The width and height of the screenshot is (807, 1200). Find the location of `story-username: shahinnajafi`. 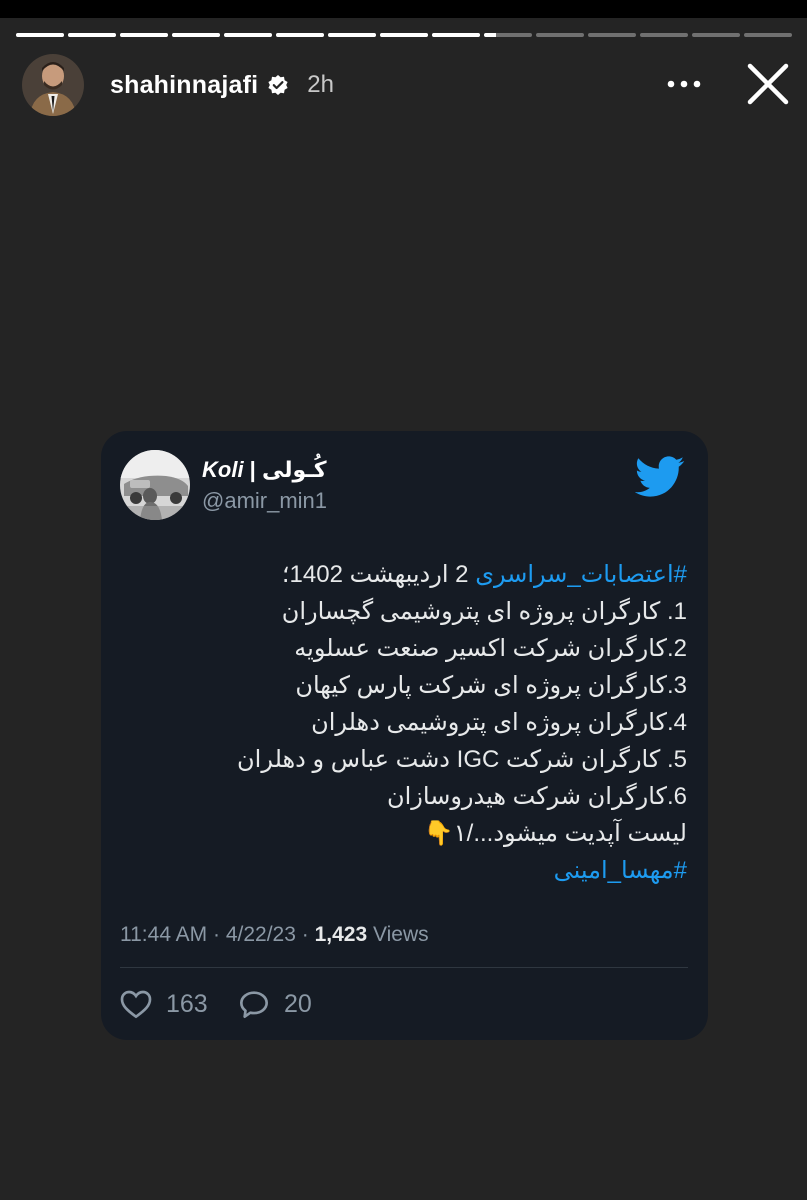

story-username: shahinnajafi is located at coordinates (184, 85).